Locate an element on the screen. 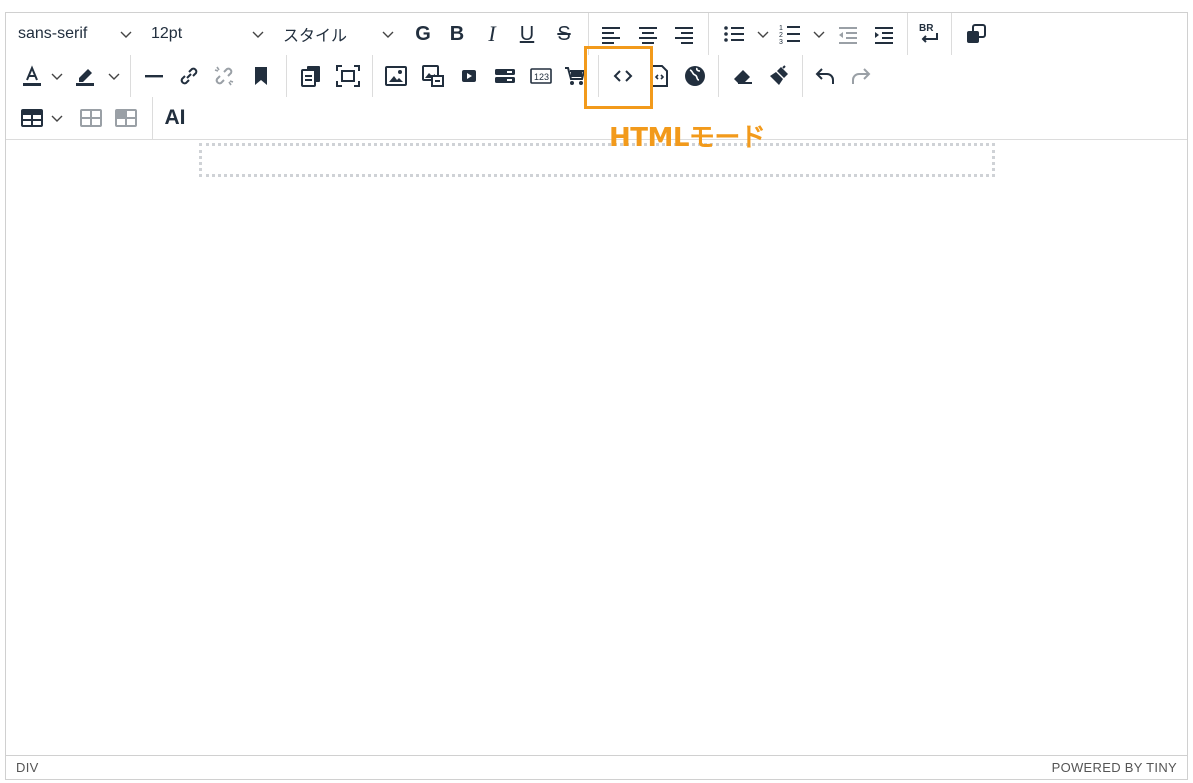 The width and height of the screenshot is (1193, 783). outdent-icon is located at coordinates (848, 35).